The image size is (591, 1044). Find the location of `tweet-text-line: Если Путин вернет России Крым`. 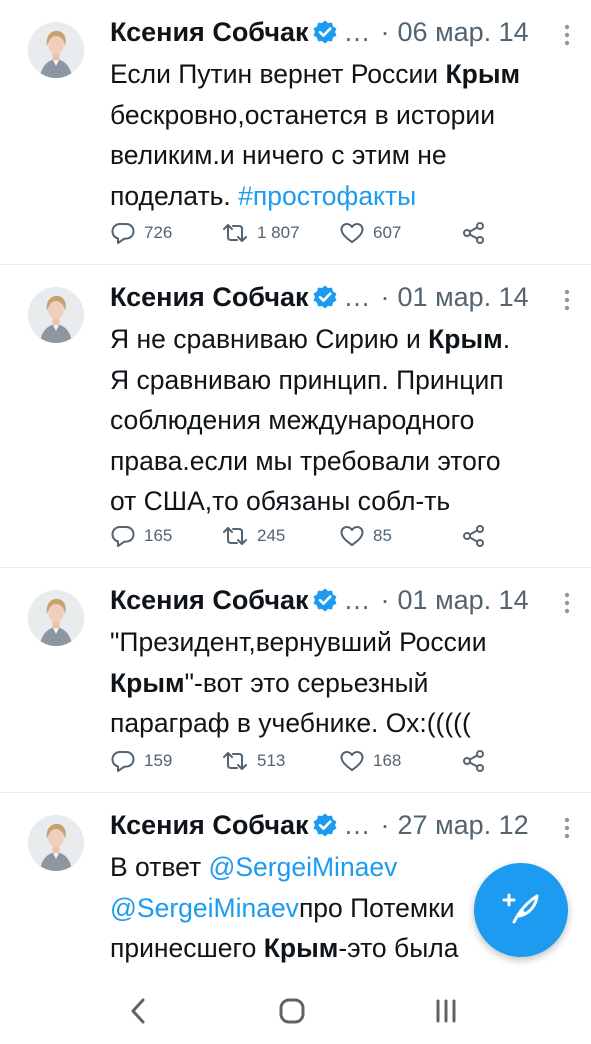

tweet-text-line: Если Путин вернет России Крым is located at coordinates (341, 74).